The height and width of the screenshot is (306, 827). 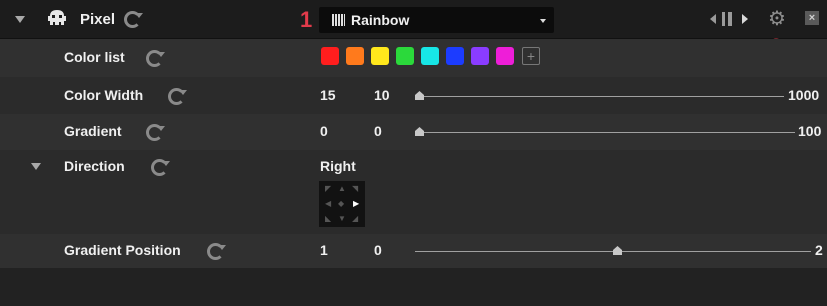 What do you see at coordinates (57, 17) in the screenshot?
I see `pixel-invader-icon` at bounding box center [57, 17].